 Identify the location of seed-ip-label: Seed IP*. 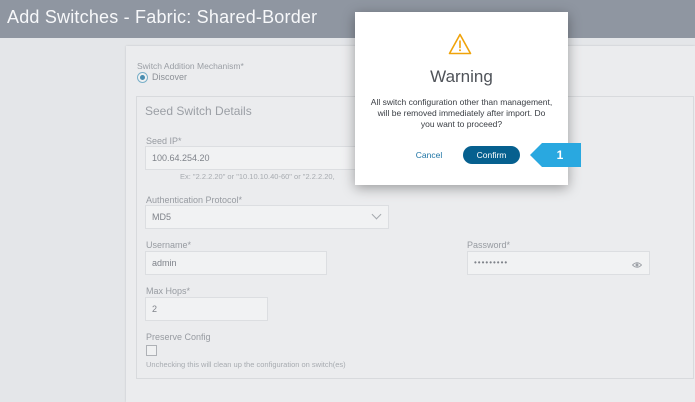
(164, 141).